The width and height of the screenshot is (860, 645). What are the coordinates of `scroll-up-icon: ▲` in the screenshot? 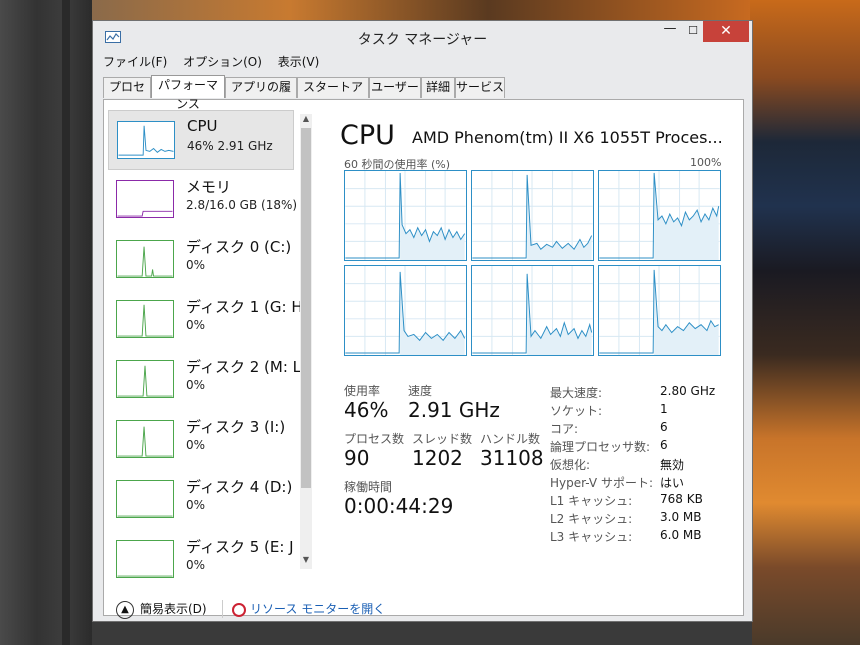 It's located at (306, 120).